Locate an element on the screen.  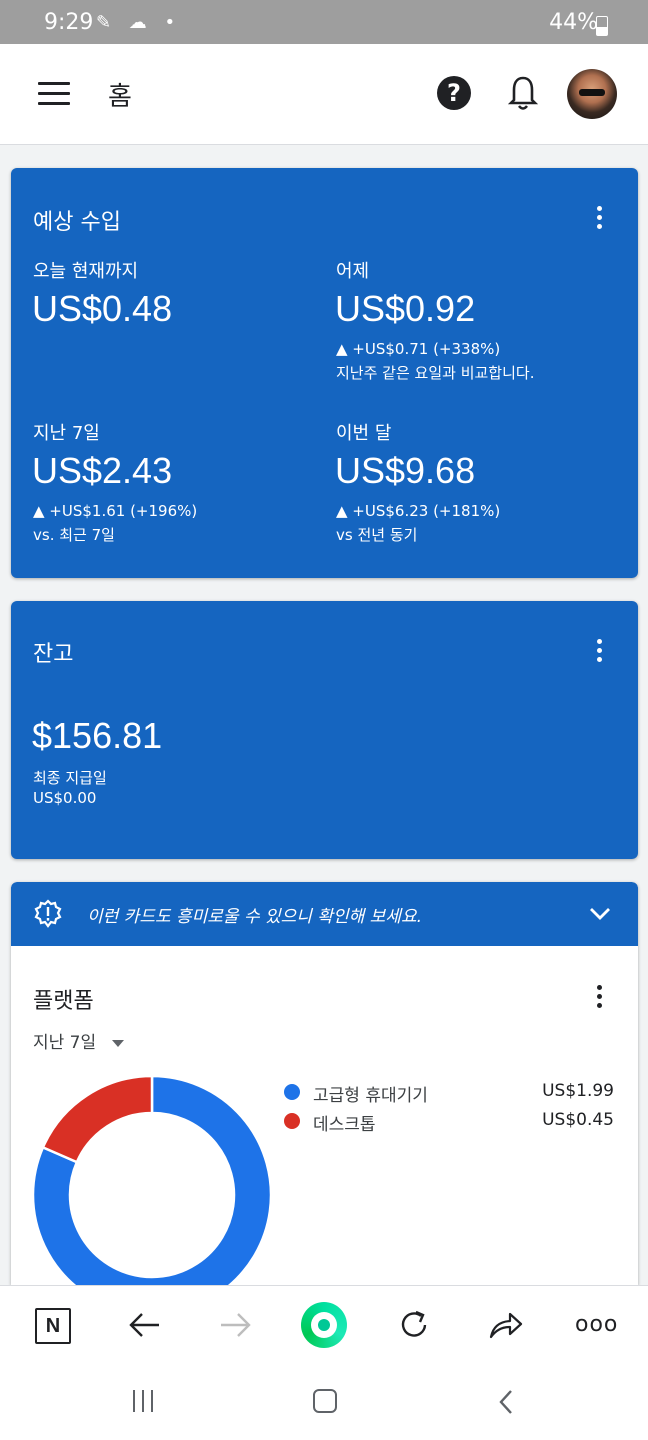
back-arrow-icon is located at coordinates (145, 1325).